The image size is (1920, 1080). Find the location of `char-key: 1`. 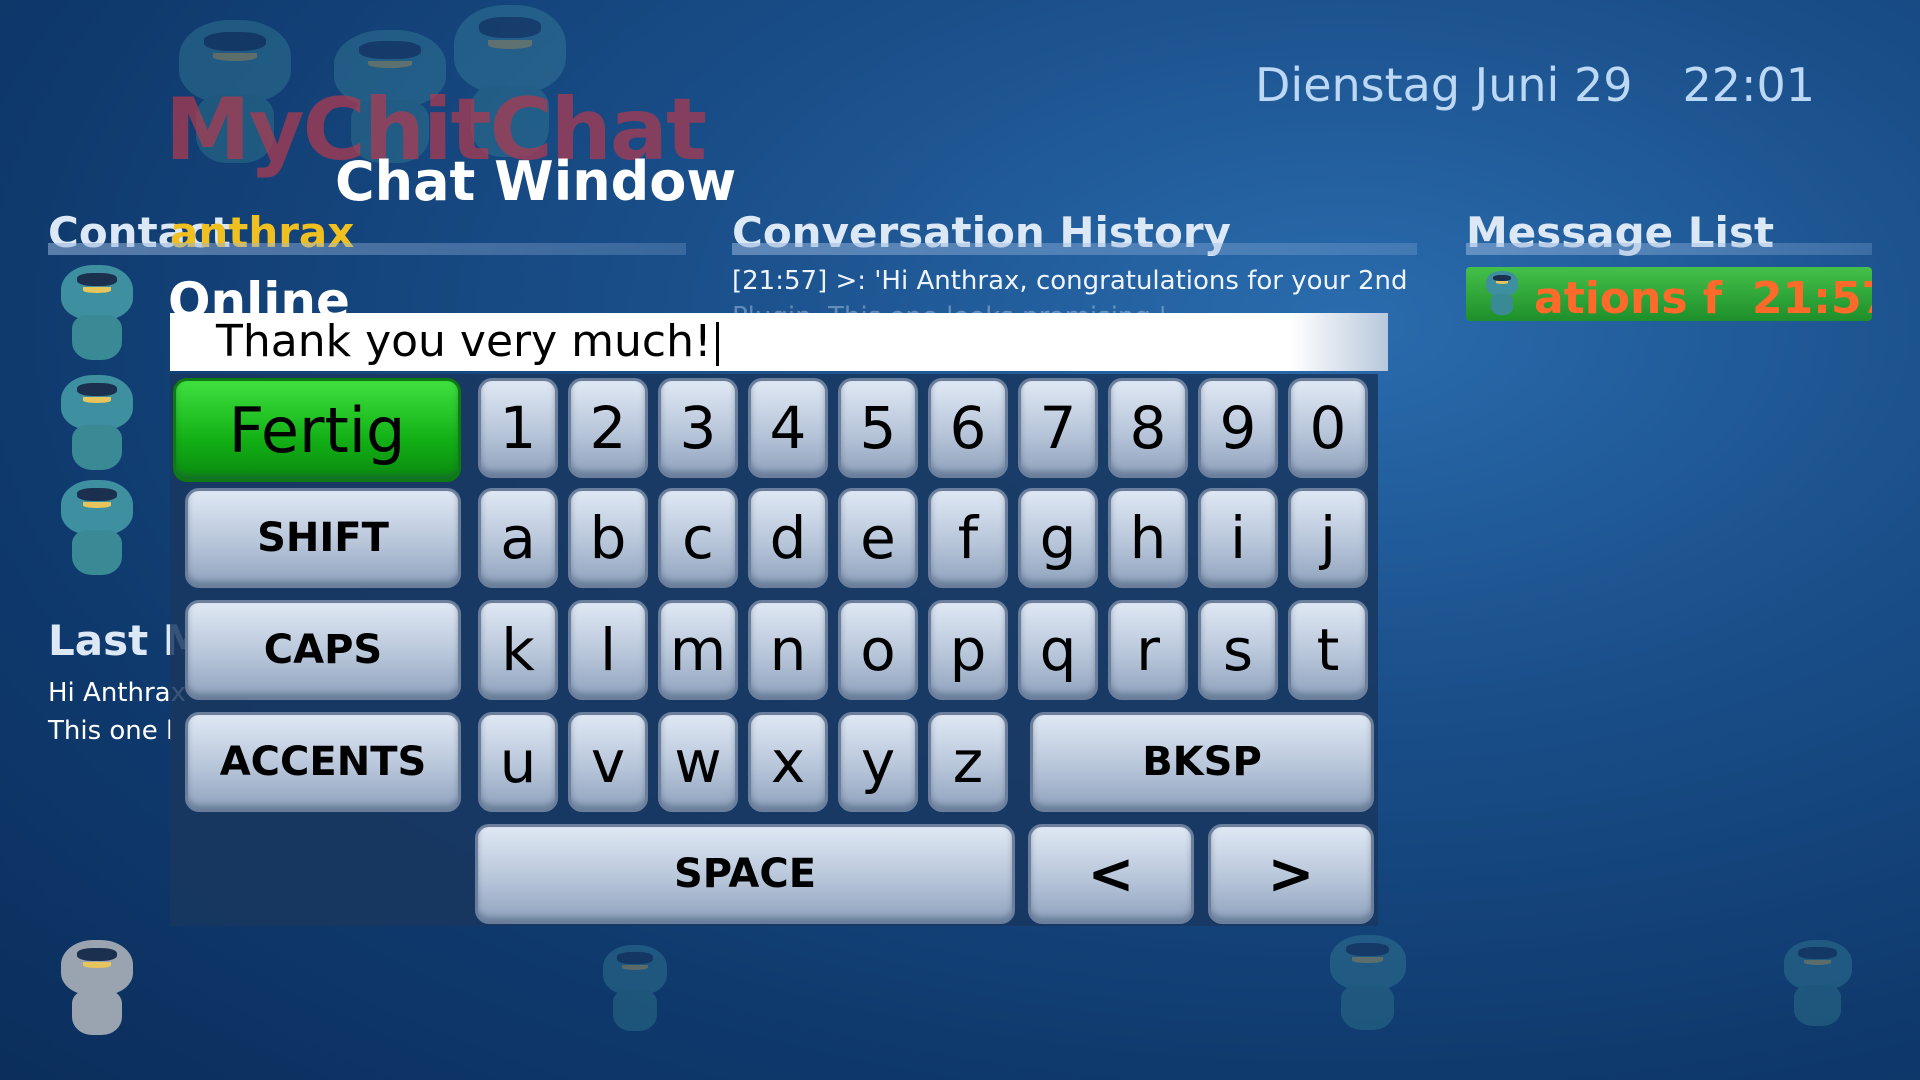

char-key: 1 is located at coordinates (518, 428).